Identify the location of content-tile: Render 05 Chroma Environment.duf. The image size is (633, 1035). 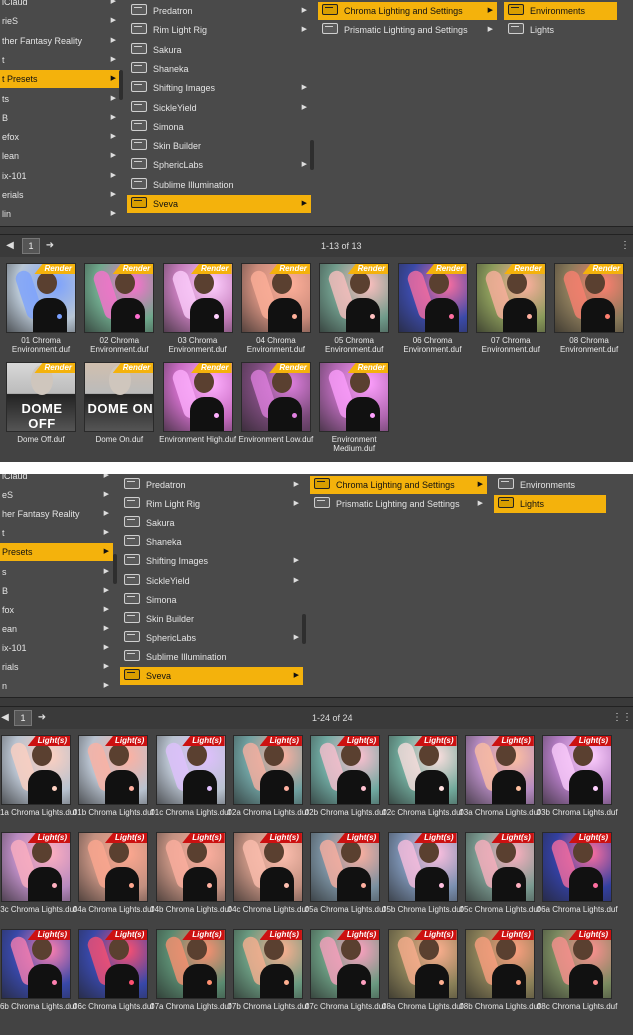
(354, 312).